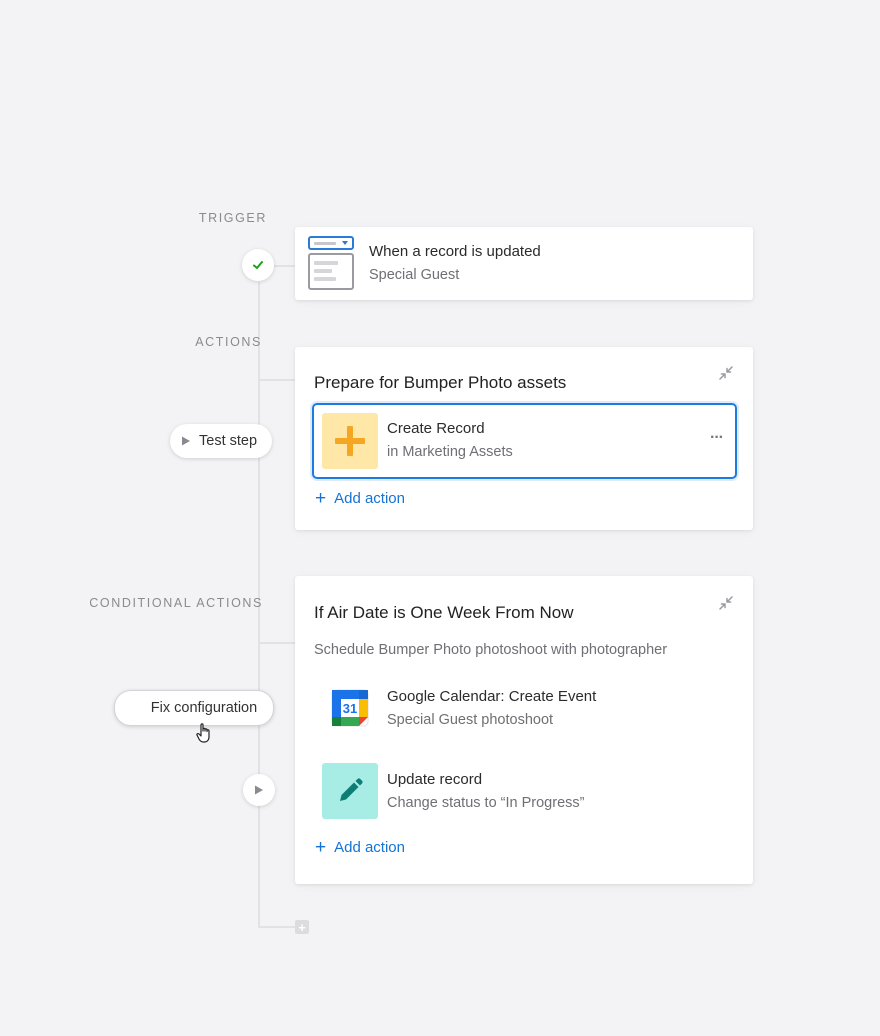 The image size is (880, 1036). I want to click on google-calendar-icon: 31, so click(350, 708).